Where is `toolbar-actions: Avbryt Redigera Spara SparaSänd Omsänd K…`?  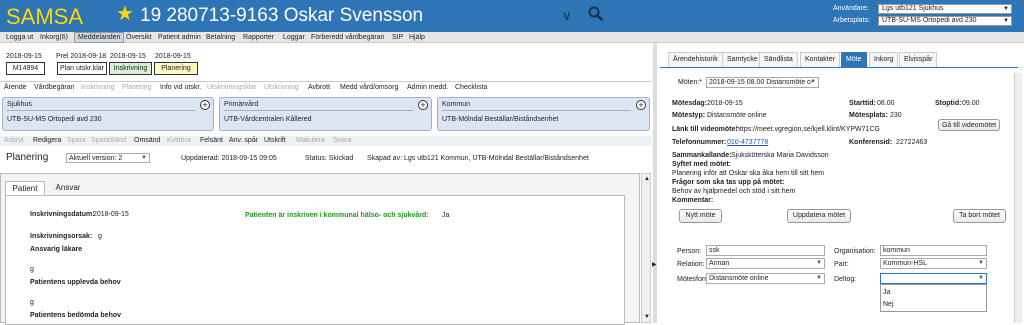 toolbar-actions: Avbryt Redigera Spara SparaSänd Omsänd K… is located at coordinates (326, 141).